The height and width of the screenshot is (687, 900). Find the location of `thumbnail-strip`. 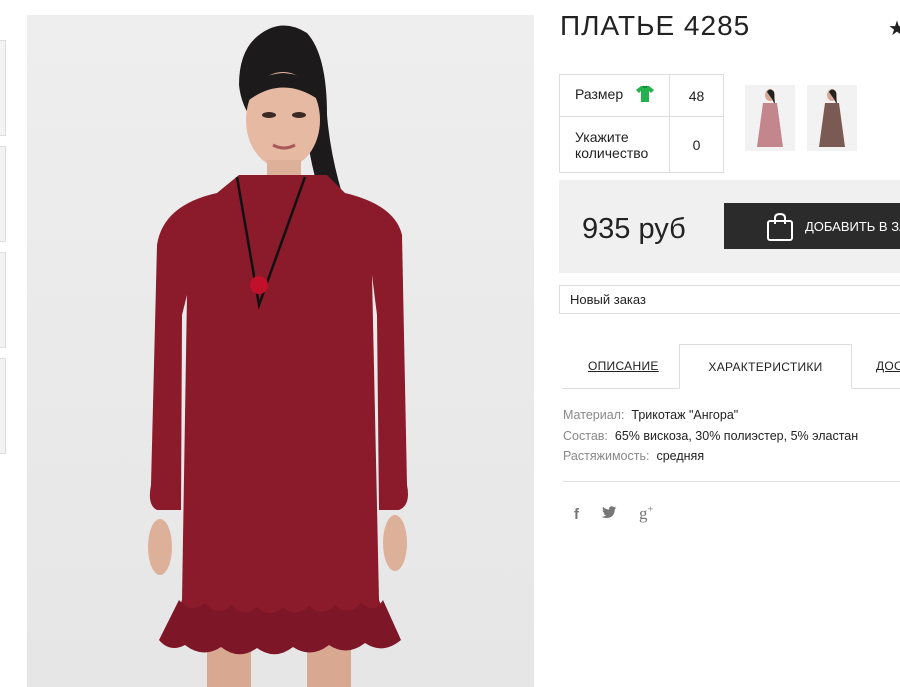

thumbnail-strip is located at coordinates (3, 252).